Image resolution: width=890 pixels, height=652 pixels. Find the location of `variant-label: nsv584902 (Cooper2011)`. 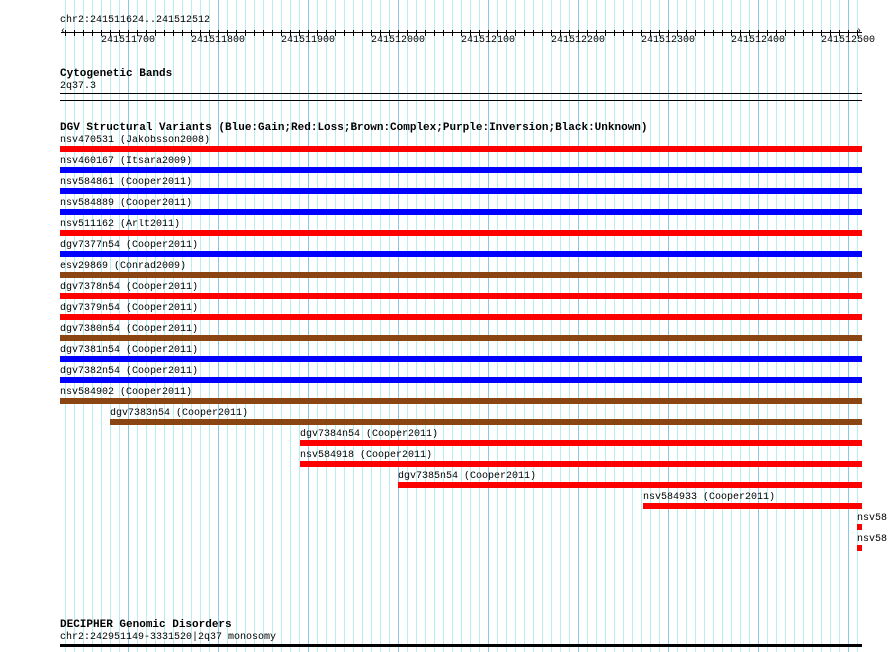

variant-label: nsv584902 (Cooper2011) is located at coordinates (126, 392).